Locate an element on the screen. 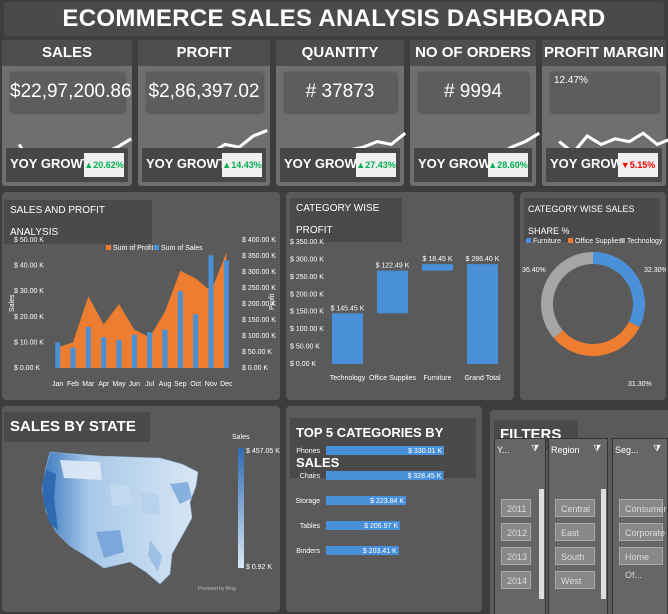  year-slicer-scrollbar is located at coordinates (541, 544).